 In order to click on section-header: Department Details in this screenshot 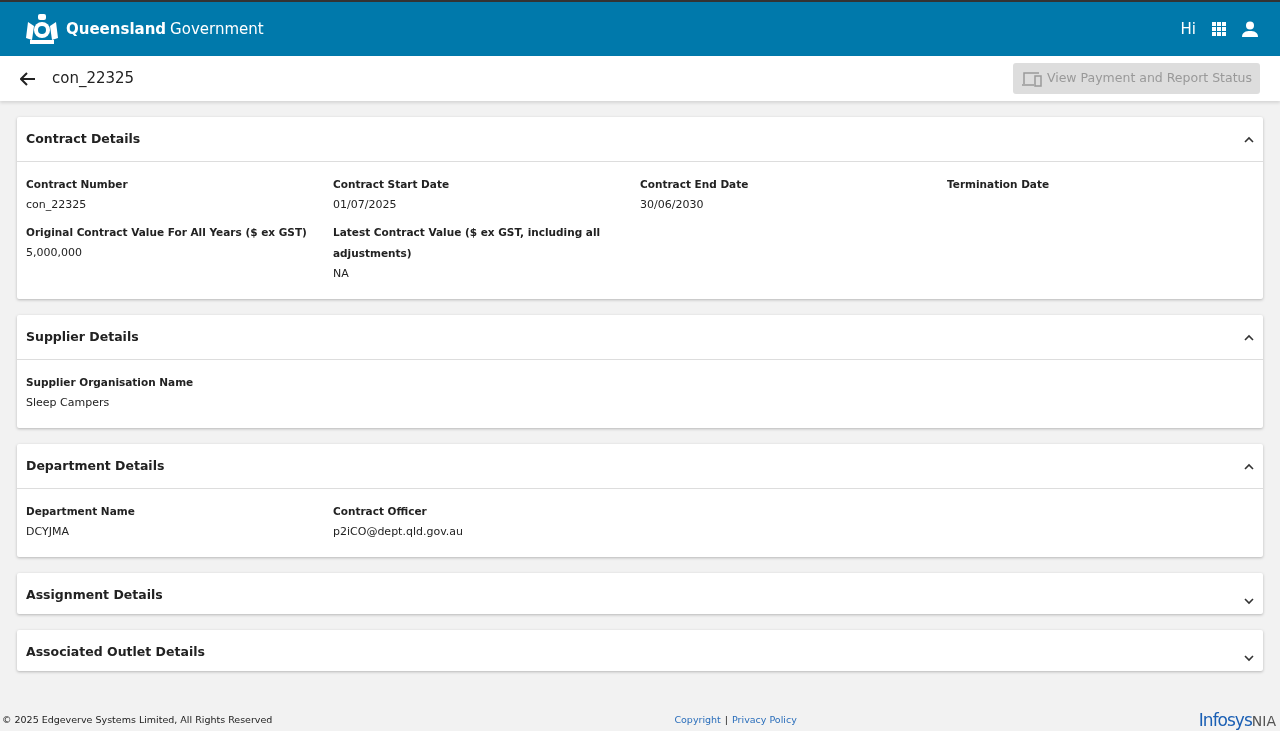, I will do `click(640, 466)`.